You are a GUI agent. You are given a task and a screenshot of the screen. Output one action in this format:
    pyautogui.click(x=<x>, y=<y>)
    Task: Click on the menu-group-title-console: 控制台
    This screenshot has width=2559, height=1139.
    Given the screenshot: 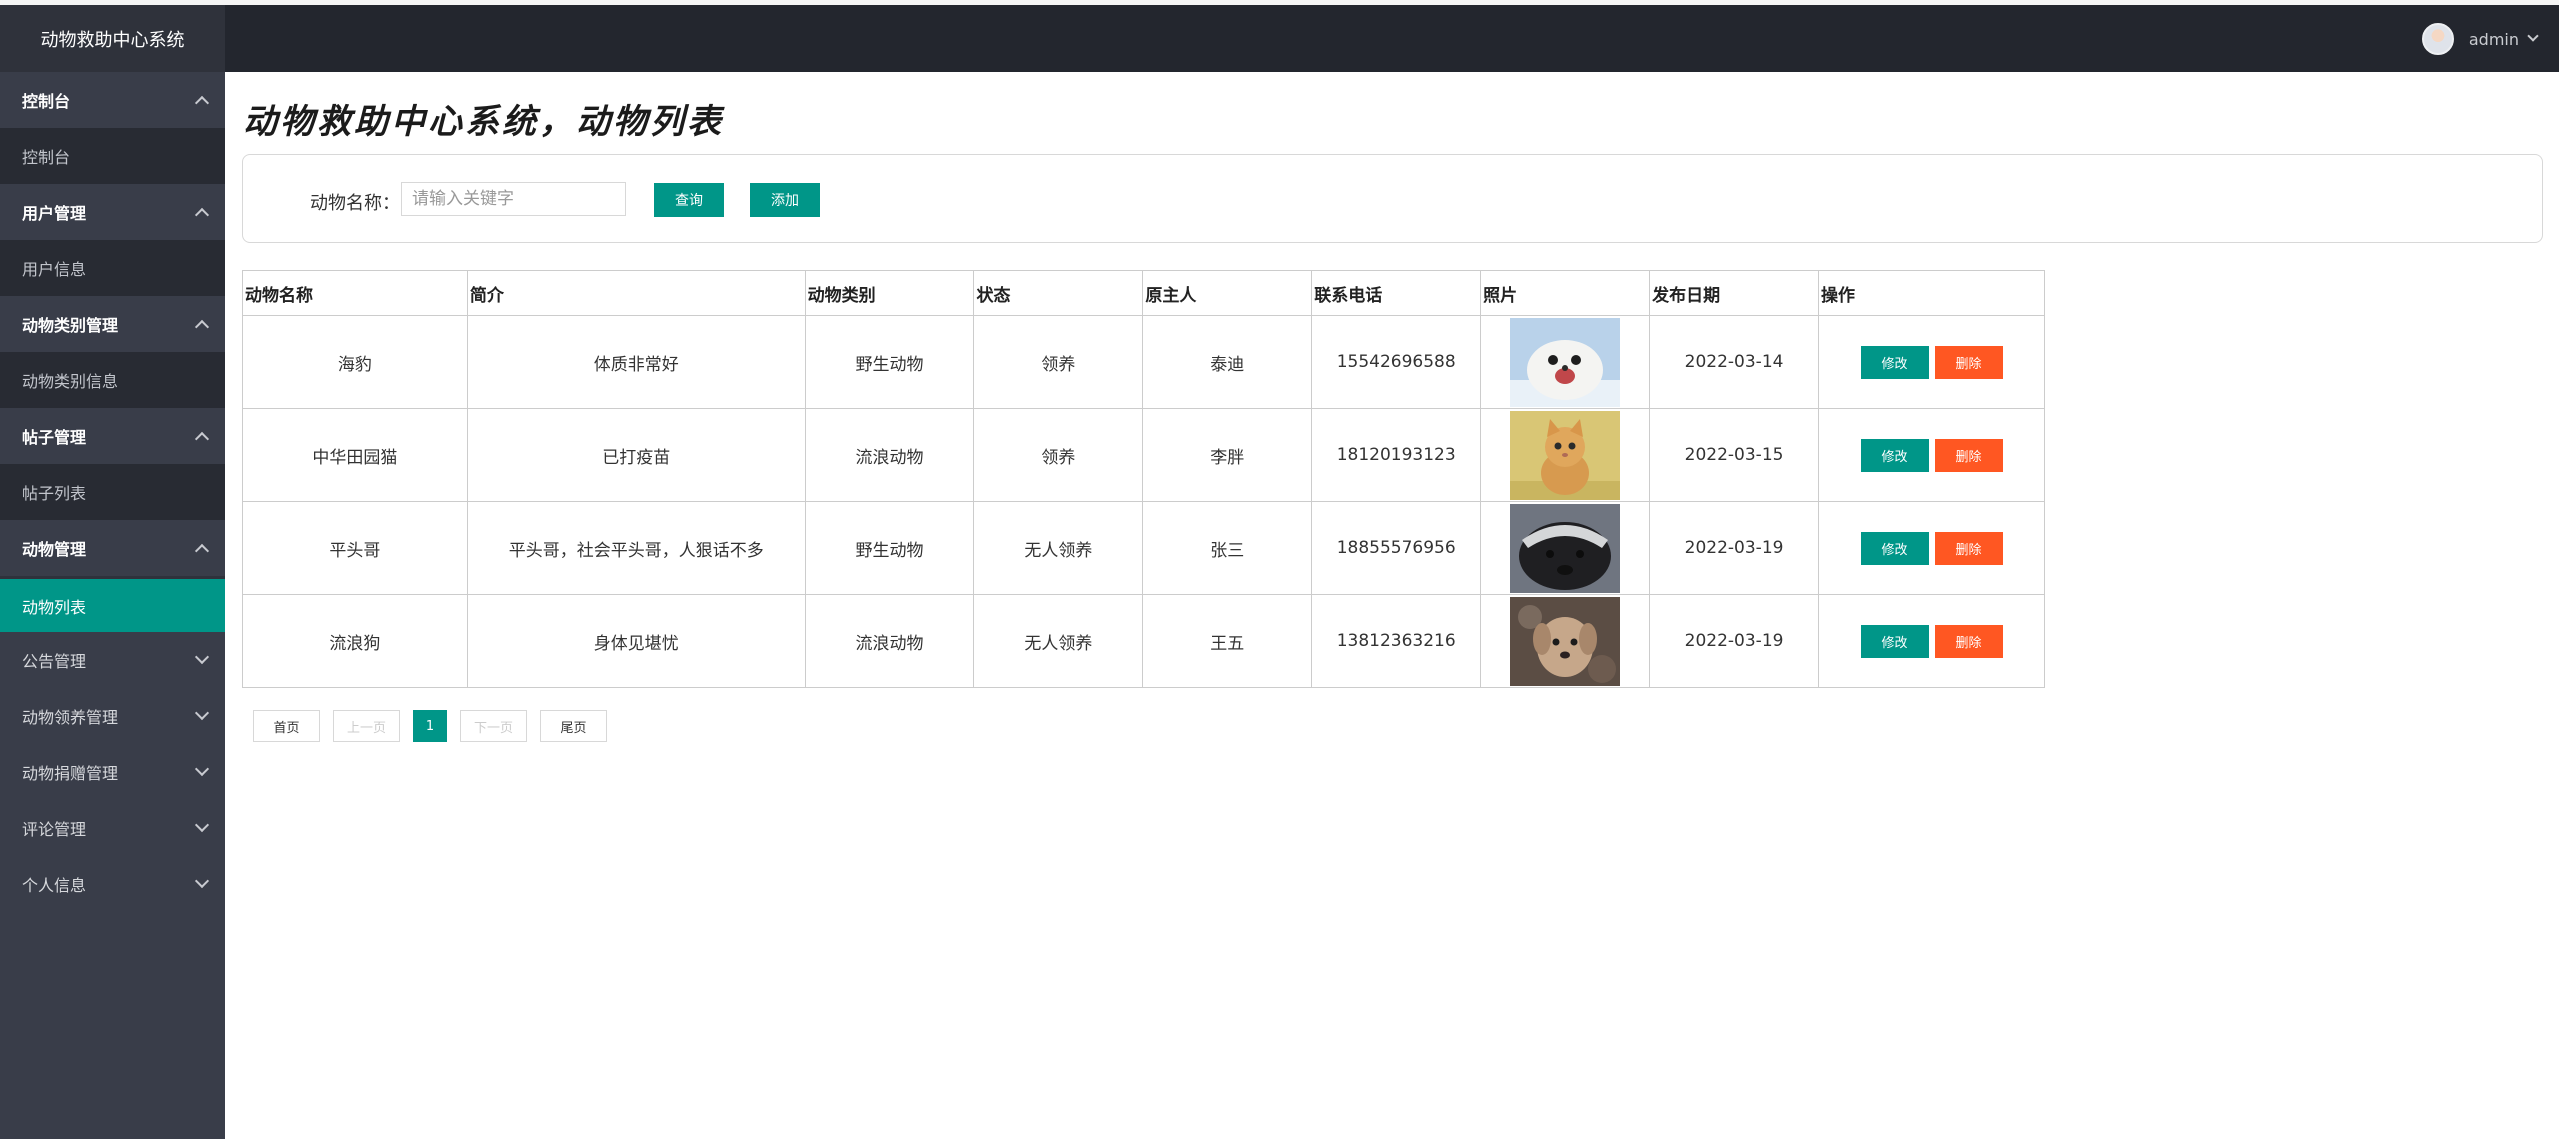 What is the action you would take?
    pyautogui.click(x=112, y=100)
    